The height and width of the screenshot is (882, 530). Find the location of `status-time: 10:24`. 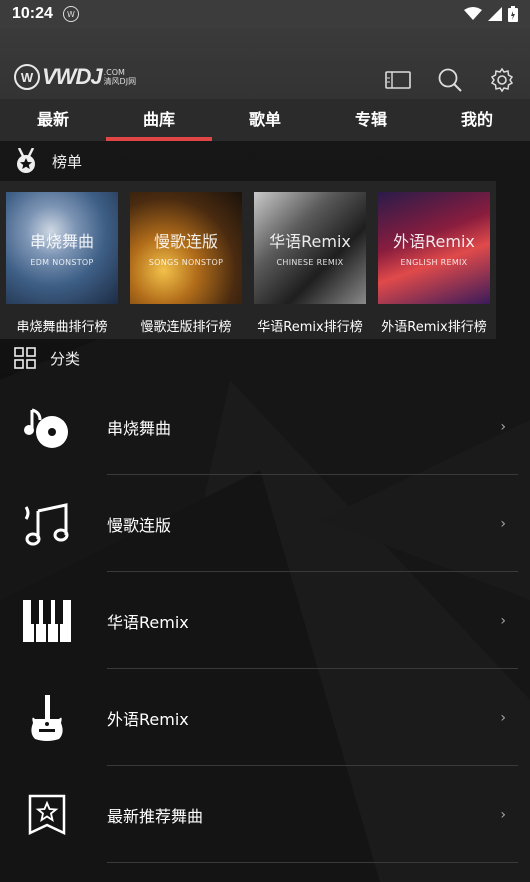

status-time: 10:24 is located at coordinates (32, 13).